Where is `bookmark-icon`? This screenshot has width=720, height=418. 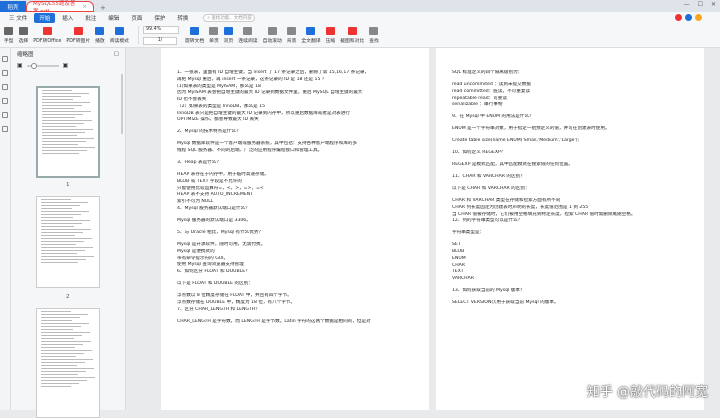 bookmark-icon is located at coordinates (5, 73).